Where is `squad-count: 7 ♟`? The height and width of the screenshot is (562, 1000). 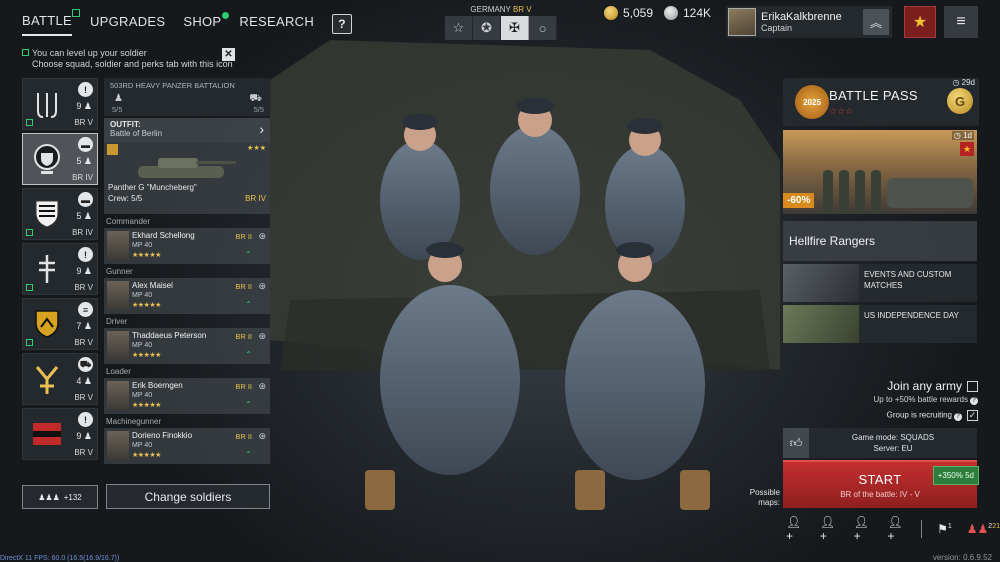
squad-count: 7 ♟ is located at coordinates (84, 326).